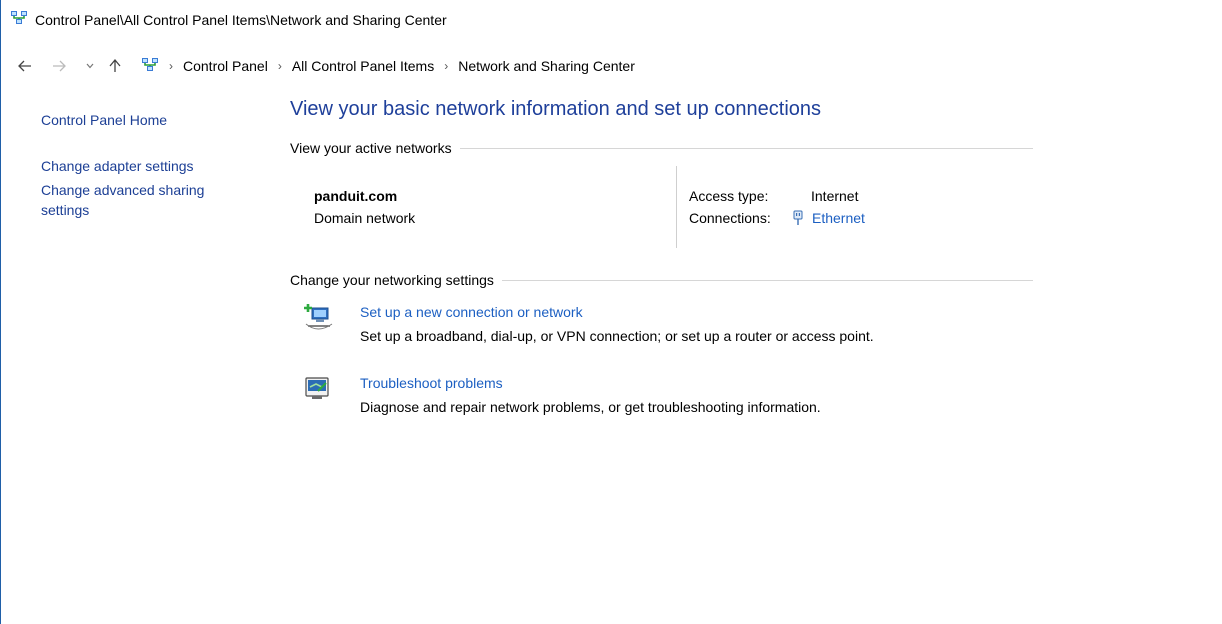  What do you see at coordinates (19, 20) in the screenshot?
I see `network-center-icon` at bounding box center [19, 20].